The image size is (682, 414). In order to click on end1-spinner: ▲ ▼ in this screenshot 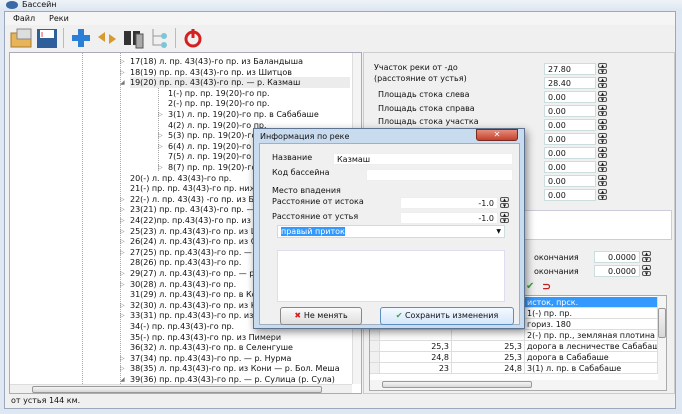, I will do `click(646, 257)`.